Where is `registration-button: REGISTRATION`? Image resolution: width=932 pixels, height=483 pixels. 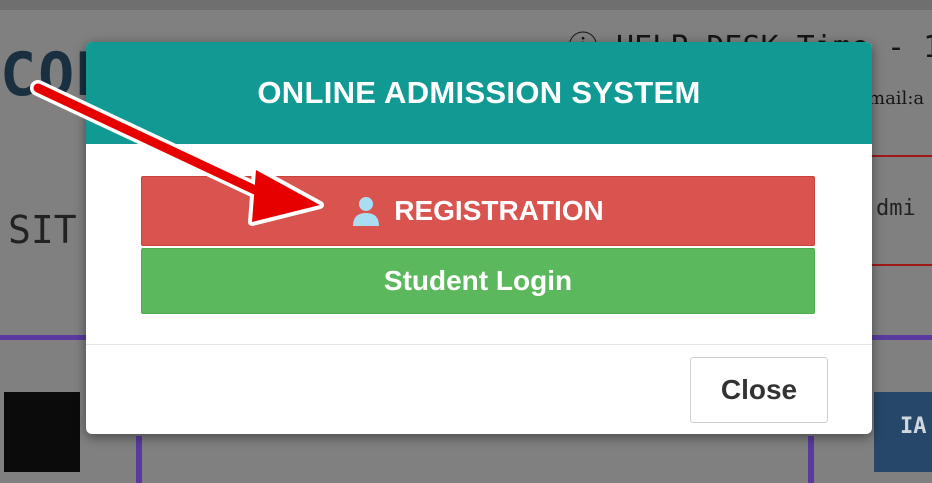 registration-button: REGISTRATION is located at coordinates (478, 211).